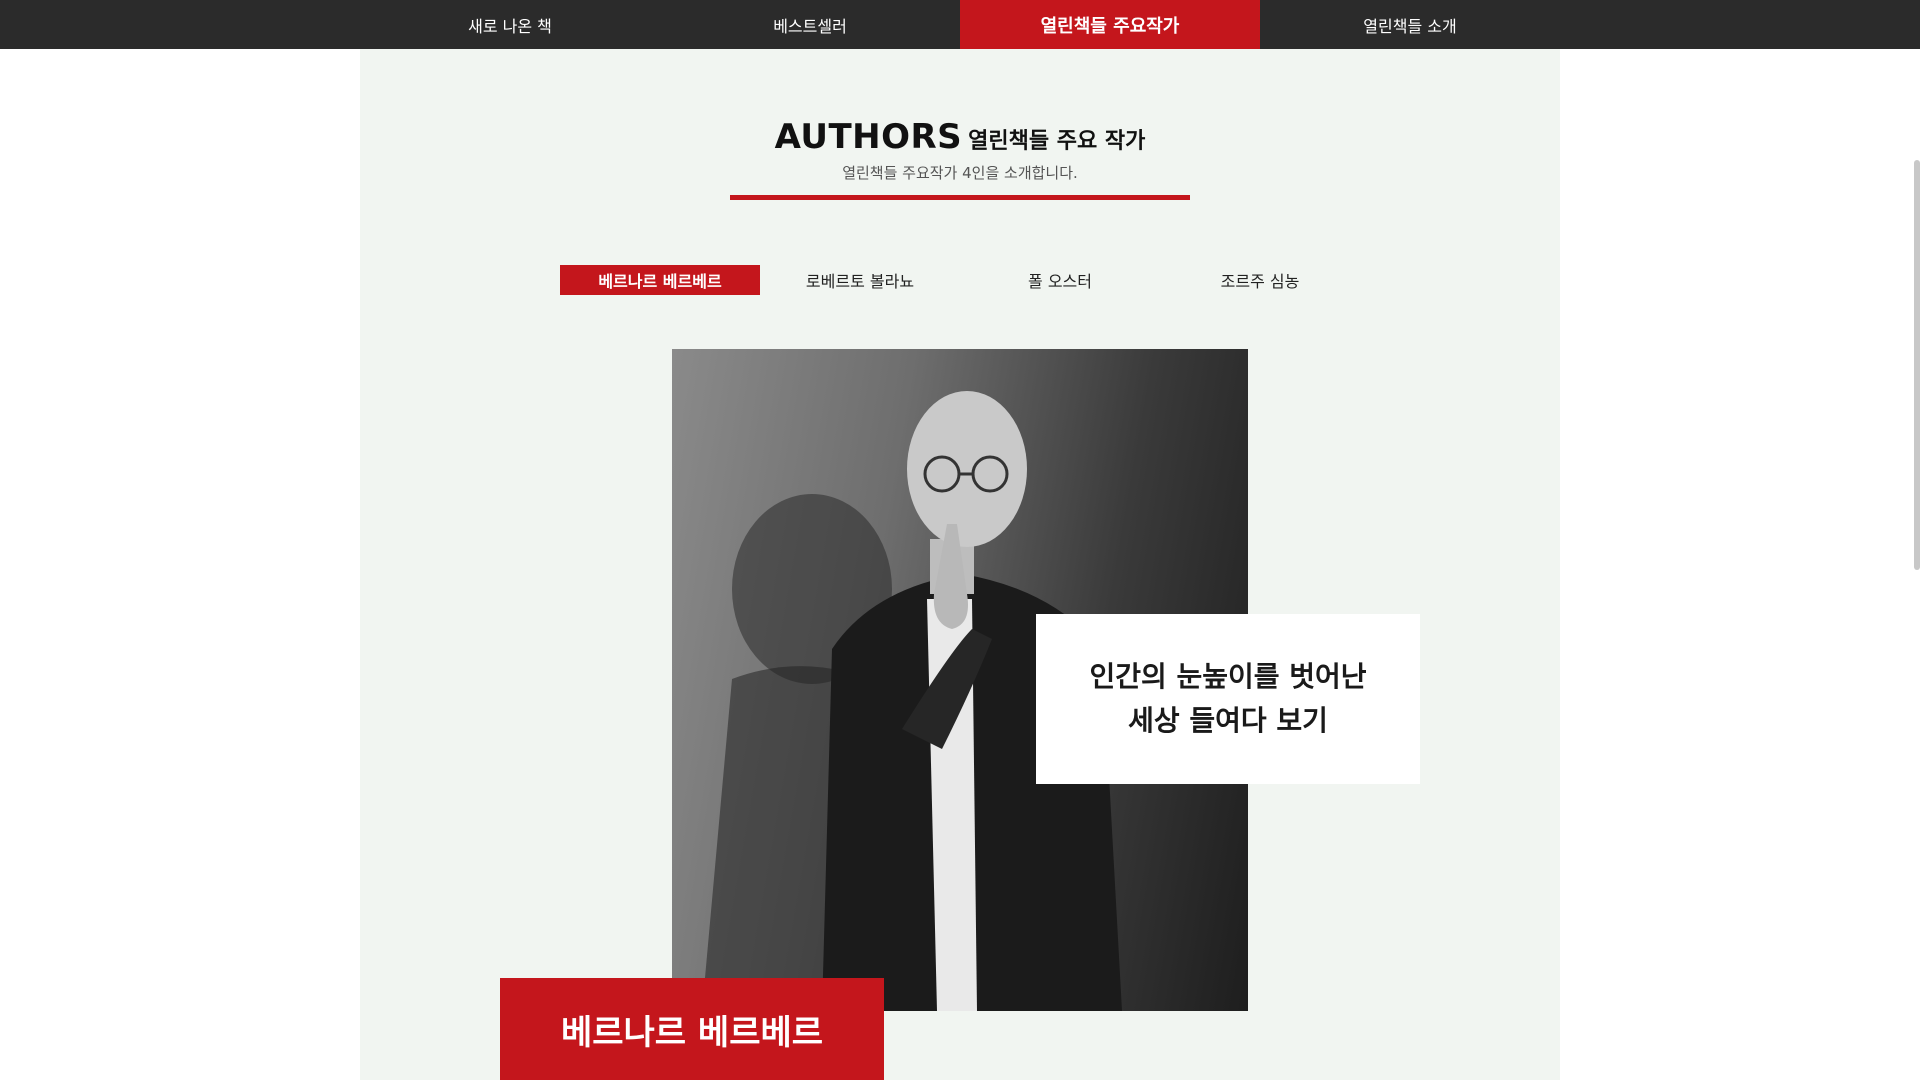  What do you see at coordinates (1260, 280) in the screenshot?
I see `tab-georges-simenon: 조르주 심농` at bounding box center [1260, 280].